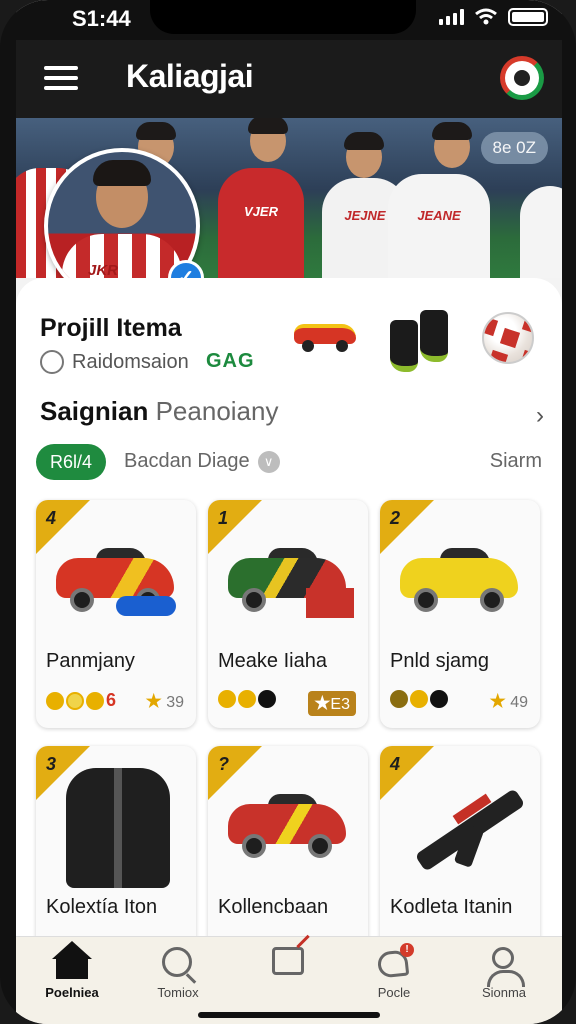 The width and height of the screenshot is (576, 1024). I want to click on radio-icon, so click(52, 362).